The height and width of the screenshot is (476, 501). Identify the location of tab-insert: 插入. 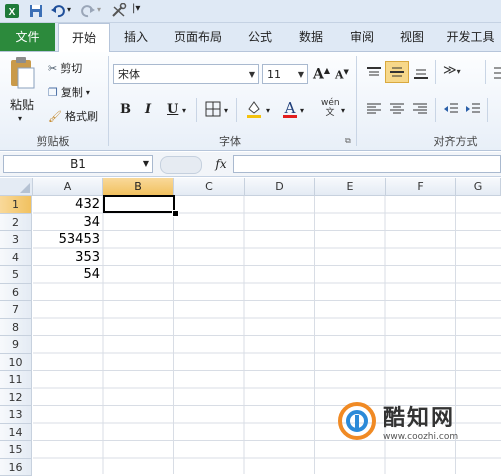
(136, 37).